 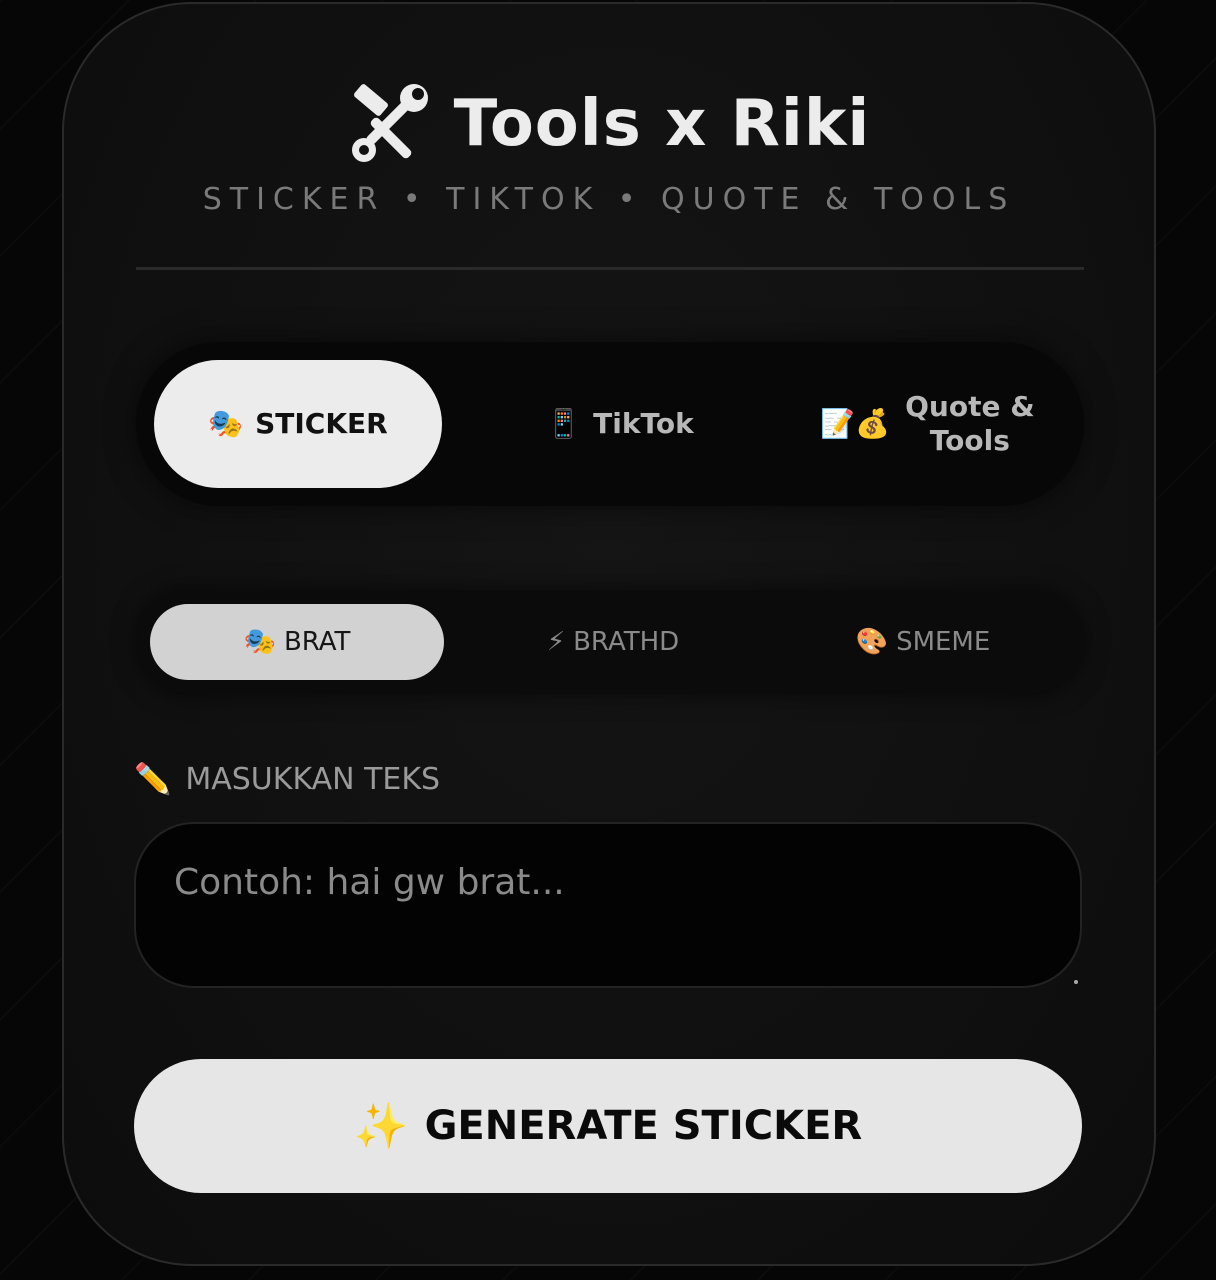 What do you see at coordinates (381, 1126) in the screenshot?
I see `sparkles-icon: ✨` at bounding box center [381, 1126].